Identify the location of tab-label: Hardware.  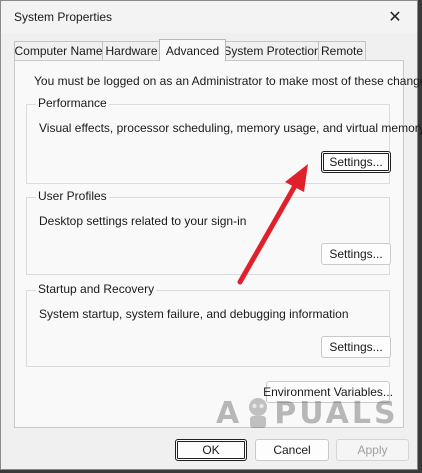
(131, 51).